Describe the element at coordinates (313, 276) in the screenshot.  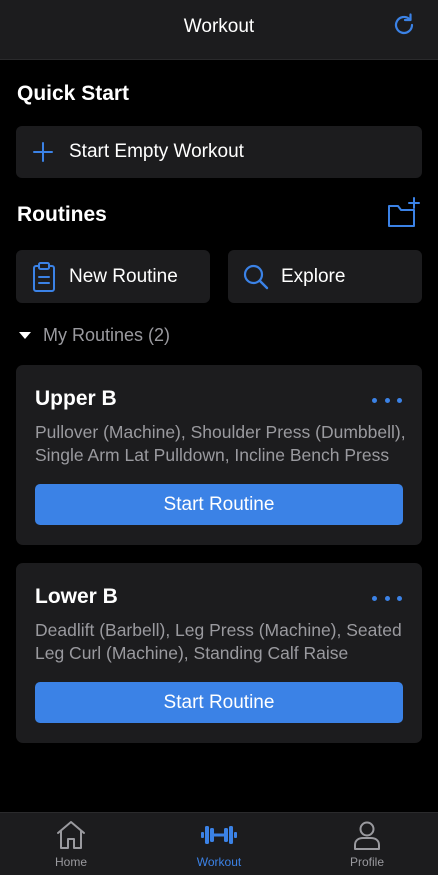
I see `explore-label: Explore` at that location.